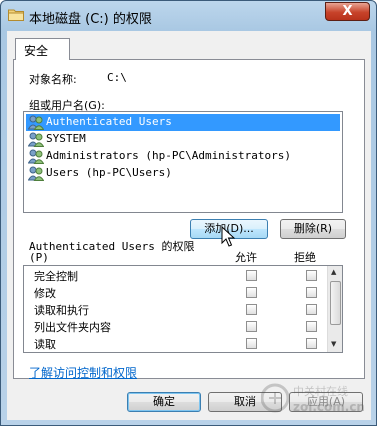  I want to click on group-name: Users (hp-PC\Users), so click(109, 172).